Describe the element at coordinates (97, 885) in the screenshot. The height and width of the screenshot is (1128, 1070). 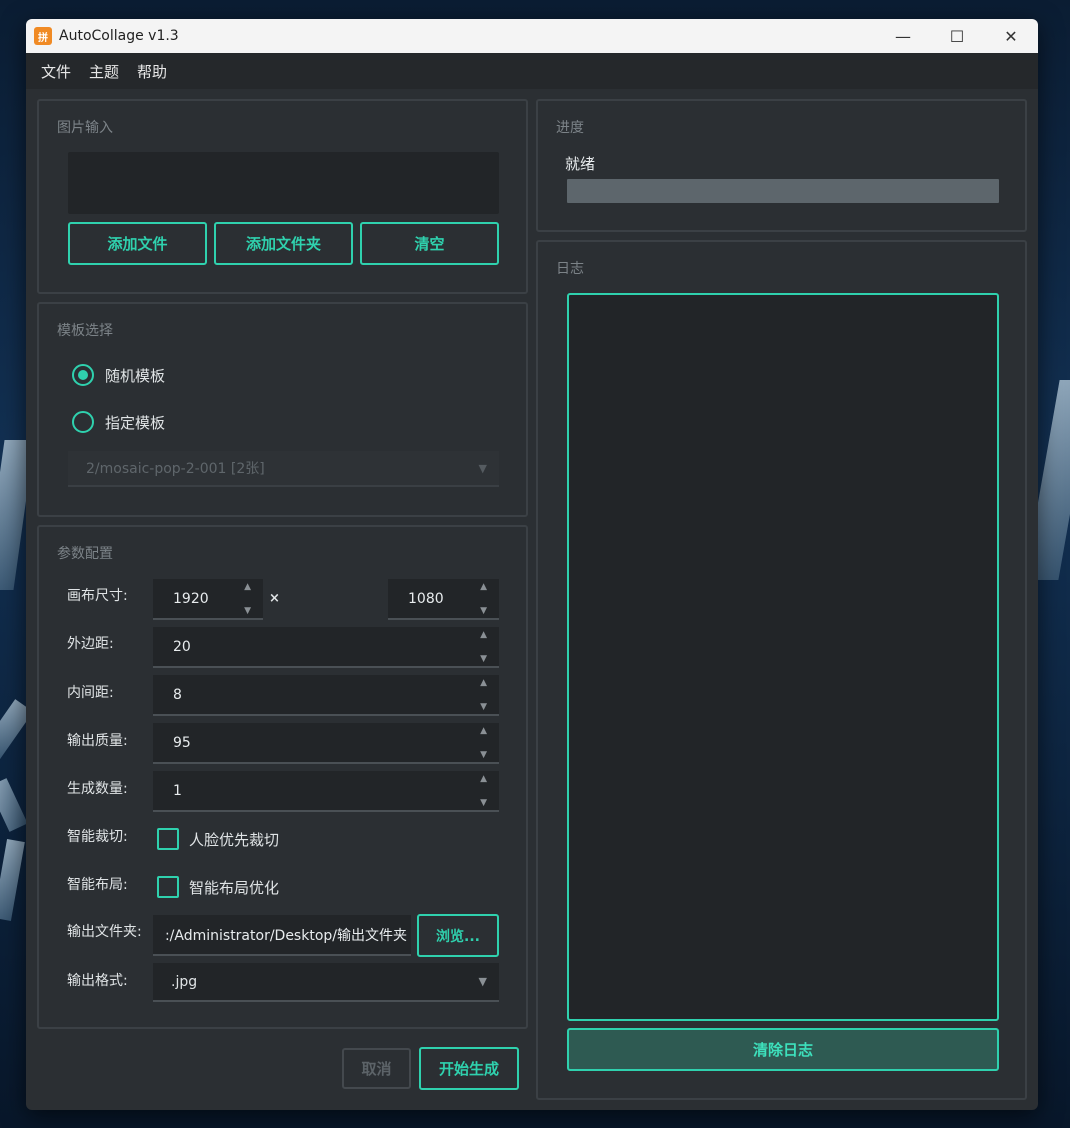
I see `smart-layout-label: 智能布局:` at that location.